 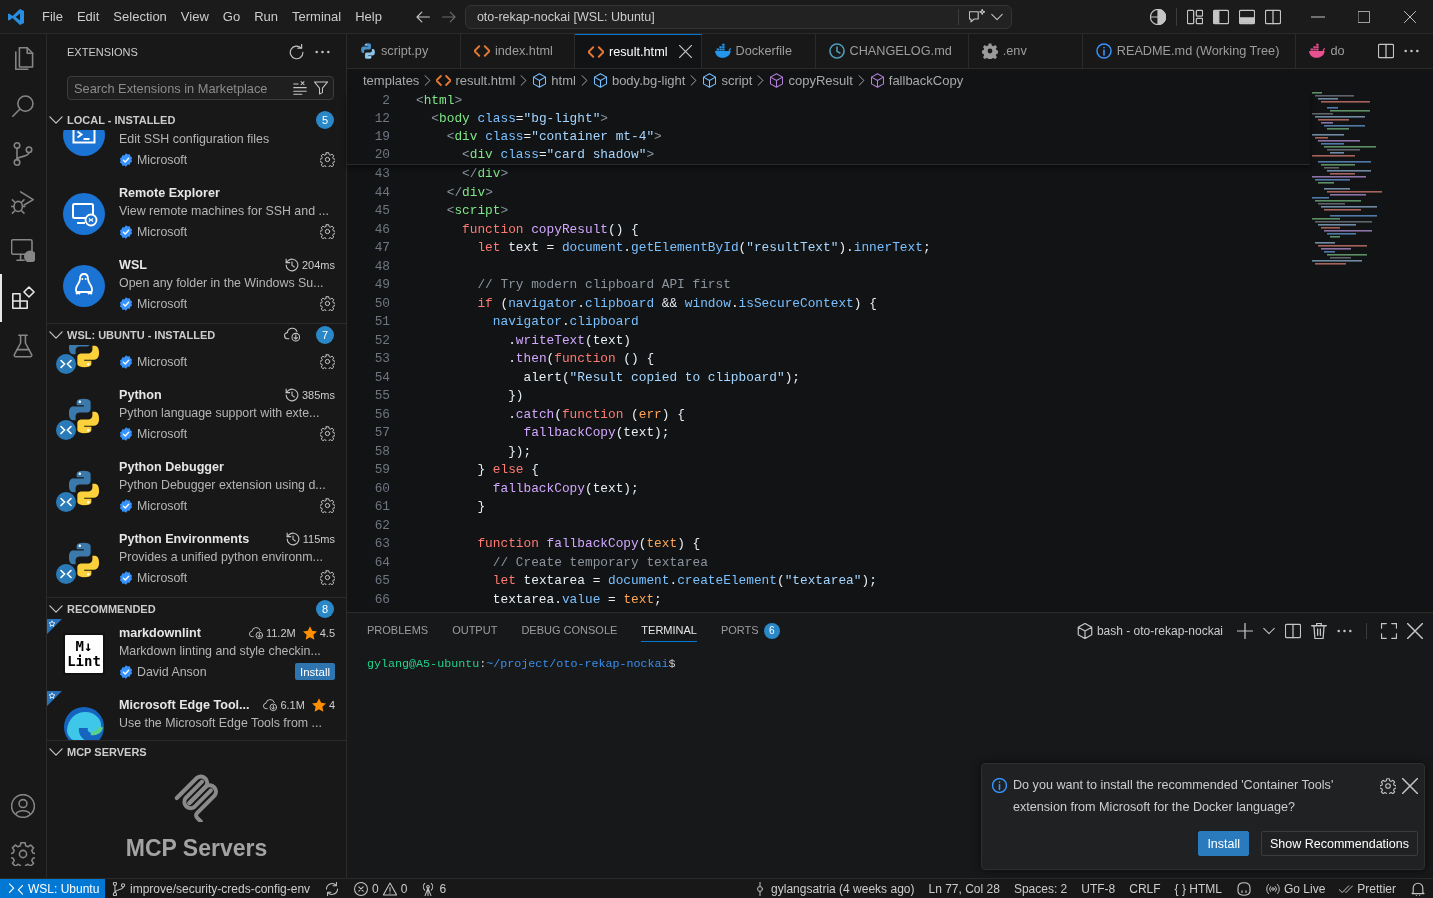 I want to click on menu-item: View, so click(x=194, y=16).